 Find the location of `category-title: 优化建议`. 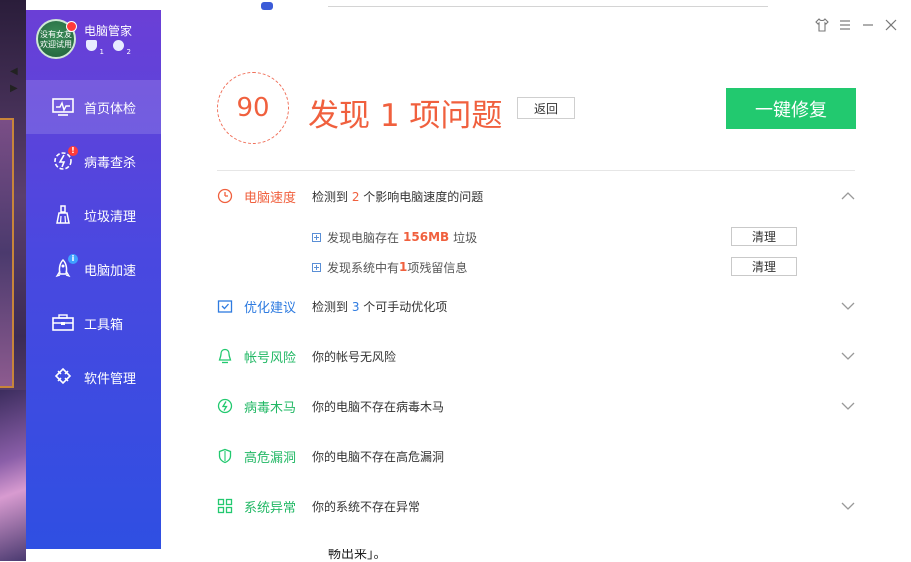

category-title: 优化建议 is located at coordinates (270, 308).